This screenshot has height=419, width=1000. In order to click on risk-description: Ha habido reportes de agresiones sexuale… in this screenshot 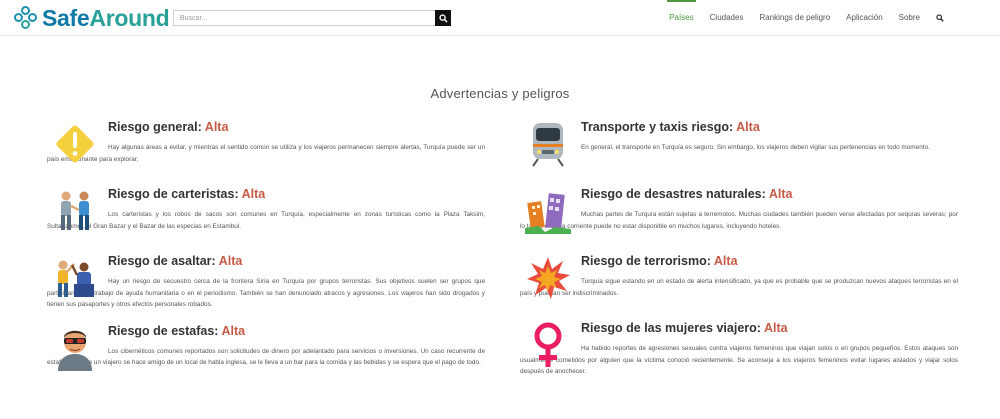, I will do `click(739, 360)`.